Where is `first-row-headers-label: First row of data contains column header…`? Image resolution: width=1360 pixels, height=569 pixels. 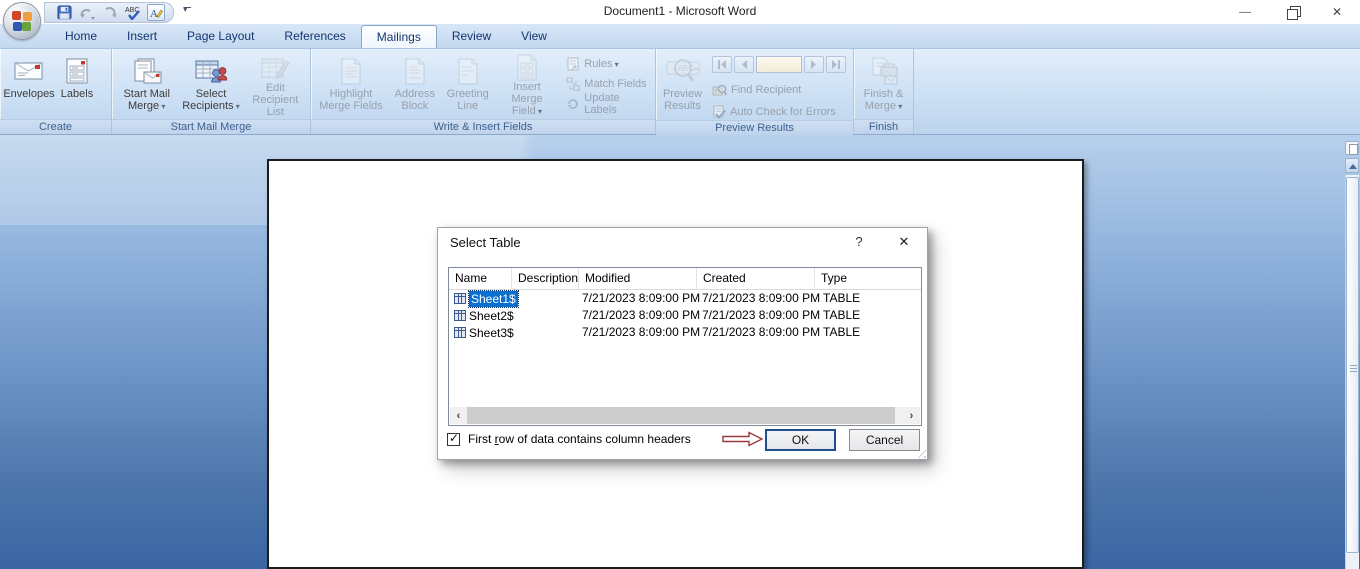 first-row-headers-label: First row of data contains column header… is located at coordinates (579, 439).